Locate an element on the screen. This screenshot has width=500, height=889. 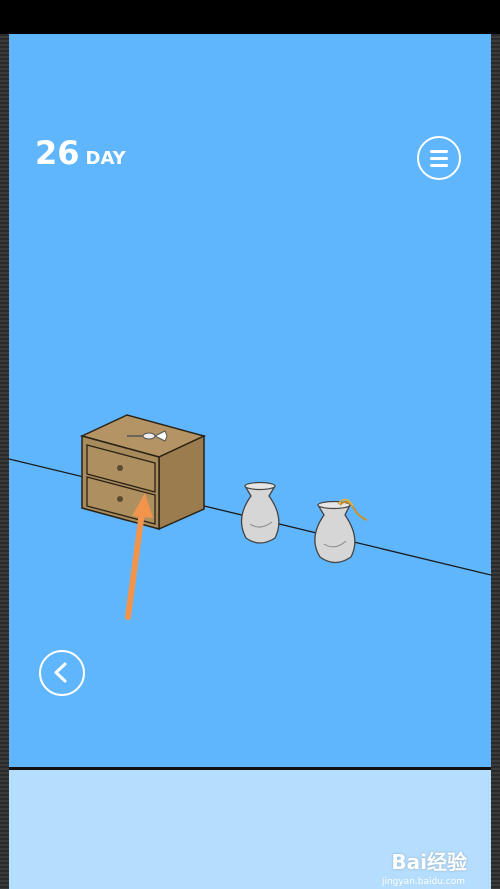
watermark-brand: Bai经验 is located at coordinates (429, 862).